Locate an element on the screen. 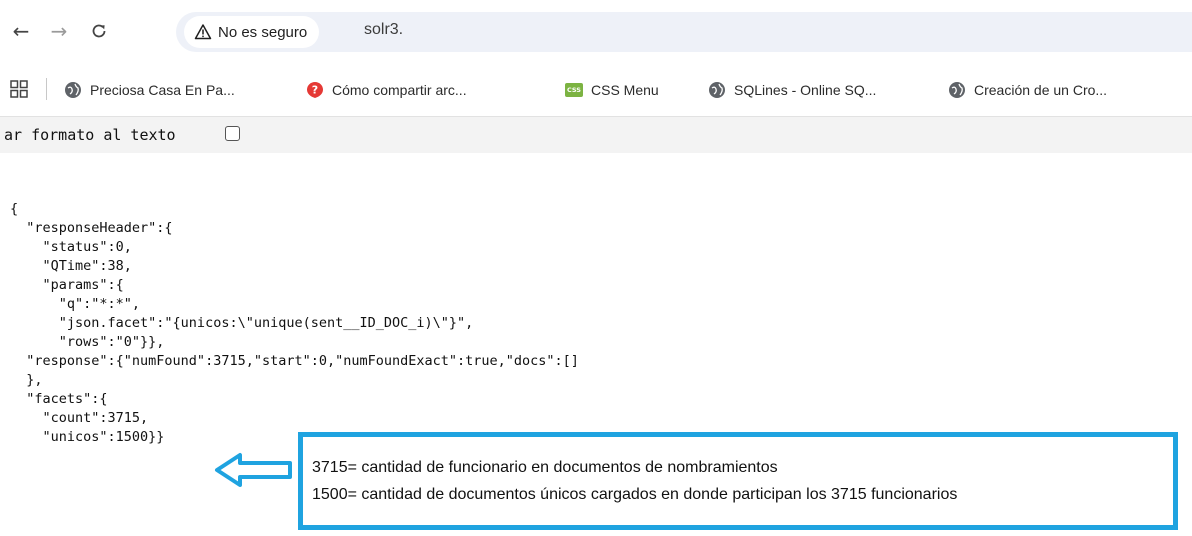 Image resolution: width=1192 pixels, height=536 pixels. json-line: "count":3715, is located at coordinates (79, 418).